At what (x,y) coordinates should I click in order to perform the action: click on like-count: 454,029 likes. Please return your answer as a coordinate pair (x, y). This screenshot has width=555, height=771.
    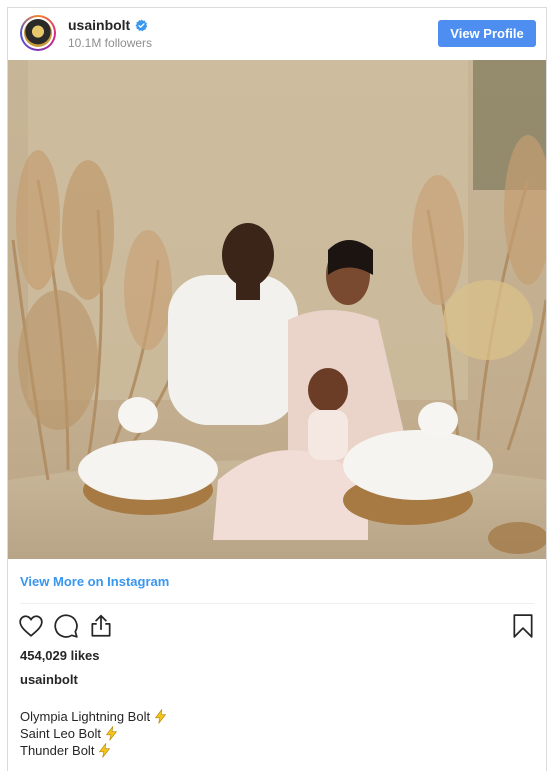
    Looking at the image, I should click on (60, 655).